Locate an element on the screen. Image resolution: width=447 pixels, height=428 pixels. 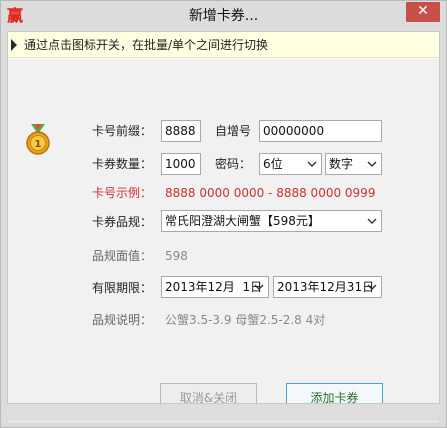
valid-to-date: 2013年12月31日 is located at coordinates (327, 287).